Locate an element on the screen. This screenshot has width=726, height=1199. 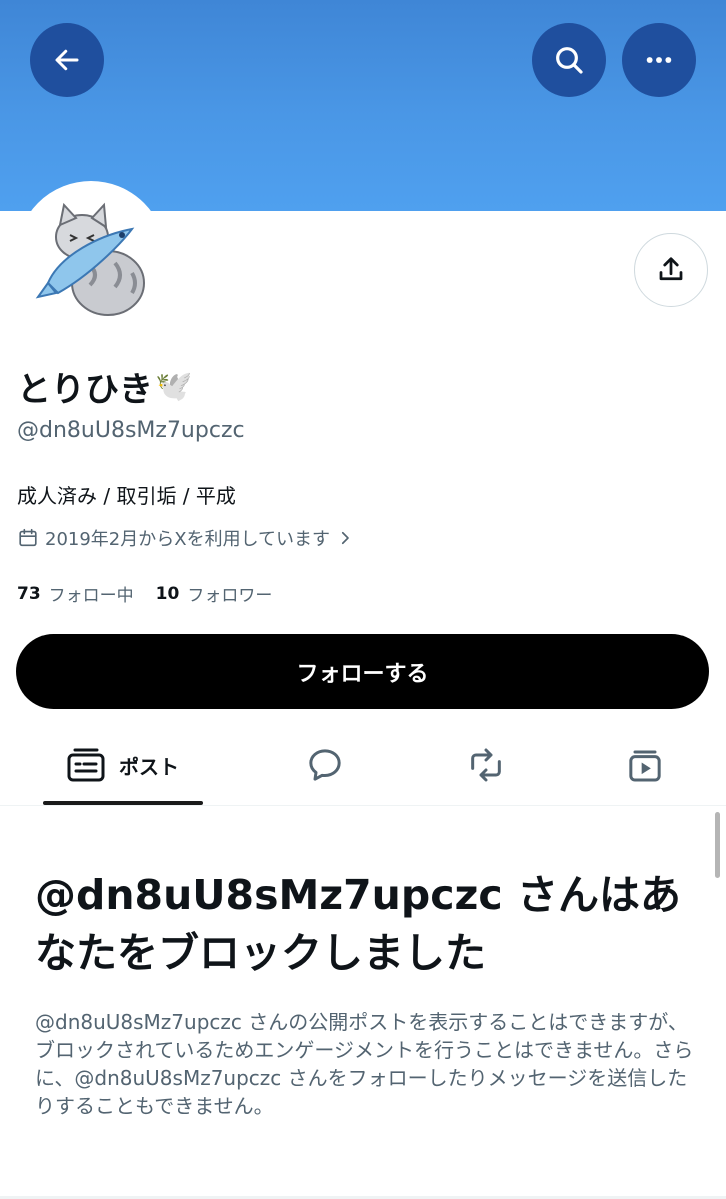
following-link: 73 フォロー中 is located at coordinates (75, 594).